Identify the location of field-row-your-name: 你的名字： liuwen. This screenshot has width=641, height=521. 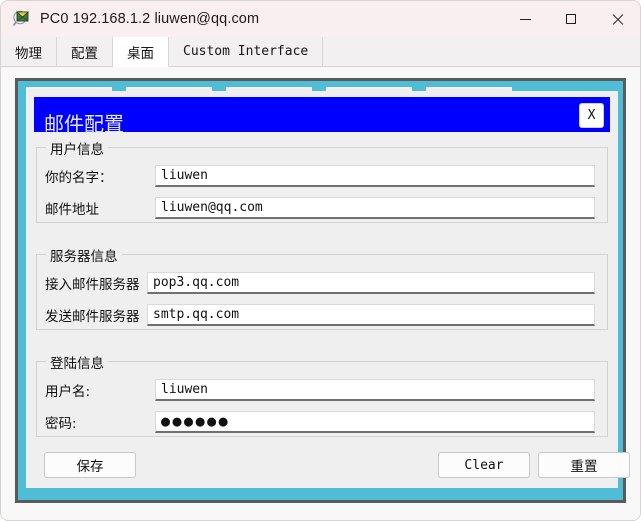
(322, 176).